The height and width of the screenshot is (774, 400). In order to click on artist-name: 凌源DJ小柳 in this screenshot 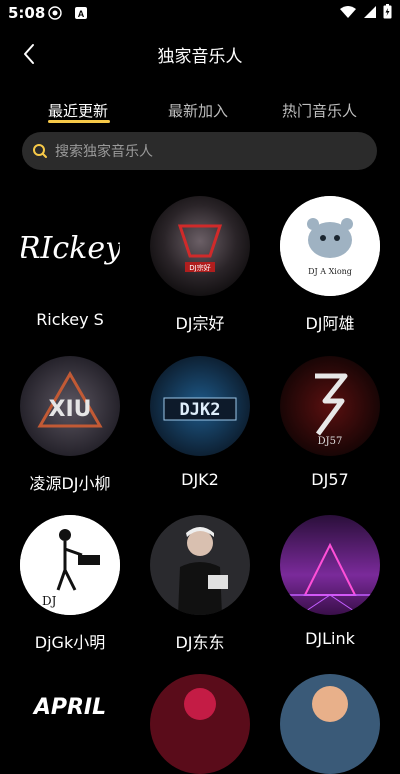, I will do `click(70, 483)`.